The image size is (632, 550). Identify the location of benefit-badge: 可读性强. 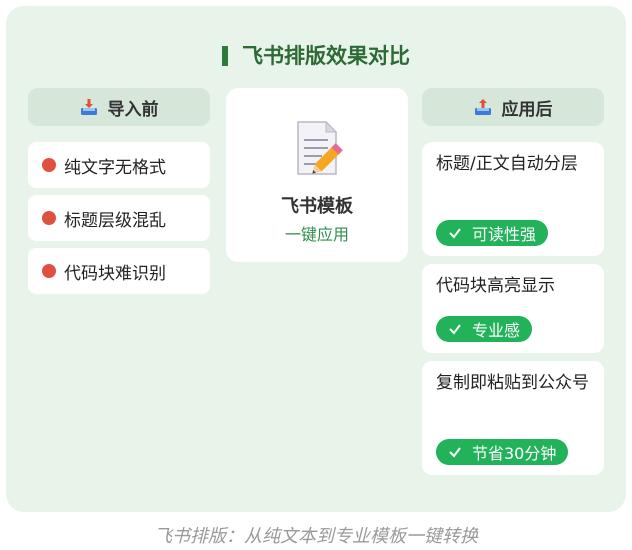
(492, 233).